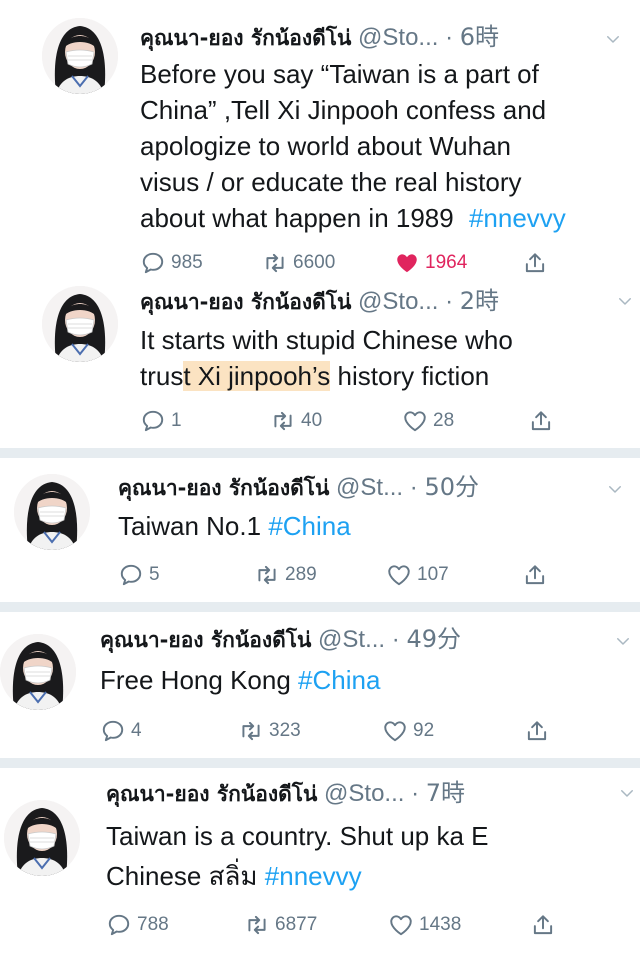 Image resolution: width=640 pixels, height=960 pixels. I want to click on tweet-actions: 1 40 28, so click(350, 421).